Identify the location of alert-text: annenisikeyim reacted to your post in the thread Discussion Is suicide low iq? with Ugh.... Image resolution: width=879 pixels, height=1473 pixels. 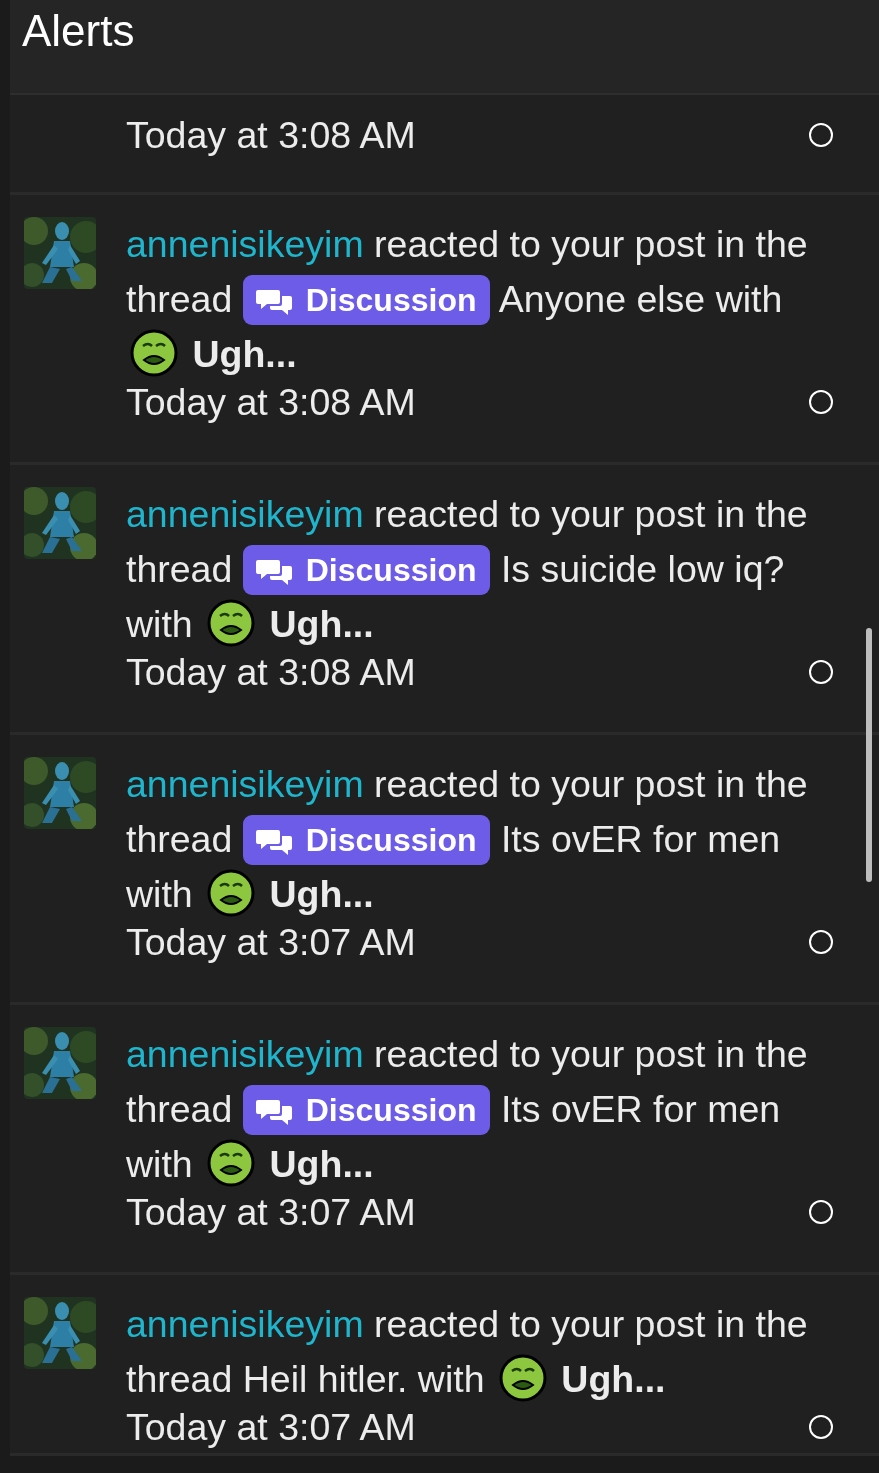
(467, 570).